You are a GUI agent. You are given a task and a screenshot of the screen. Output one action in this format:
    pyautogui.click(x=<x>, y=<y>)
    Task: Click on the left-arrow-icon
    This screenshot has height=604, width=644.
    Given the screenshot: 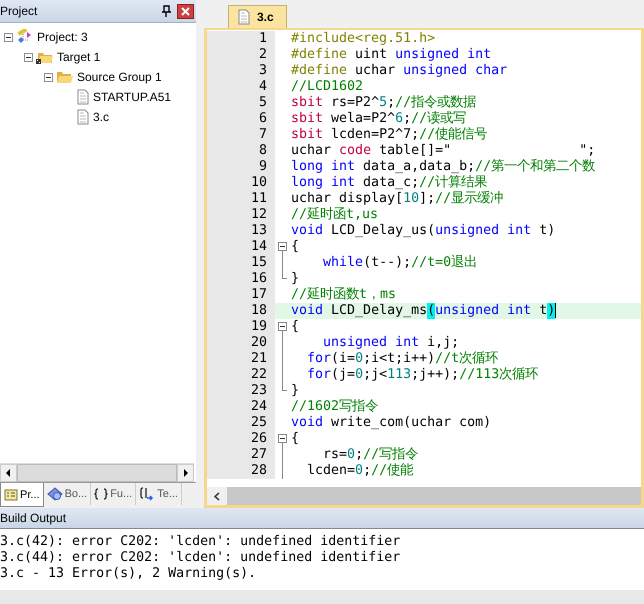 What is the action you would take?
    pyautogui.click(x=8, y=473)
    